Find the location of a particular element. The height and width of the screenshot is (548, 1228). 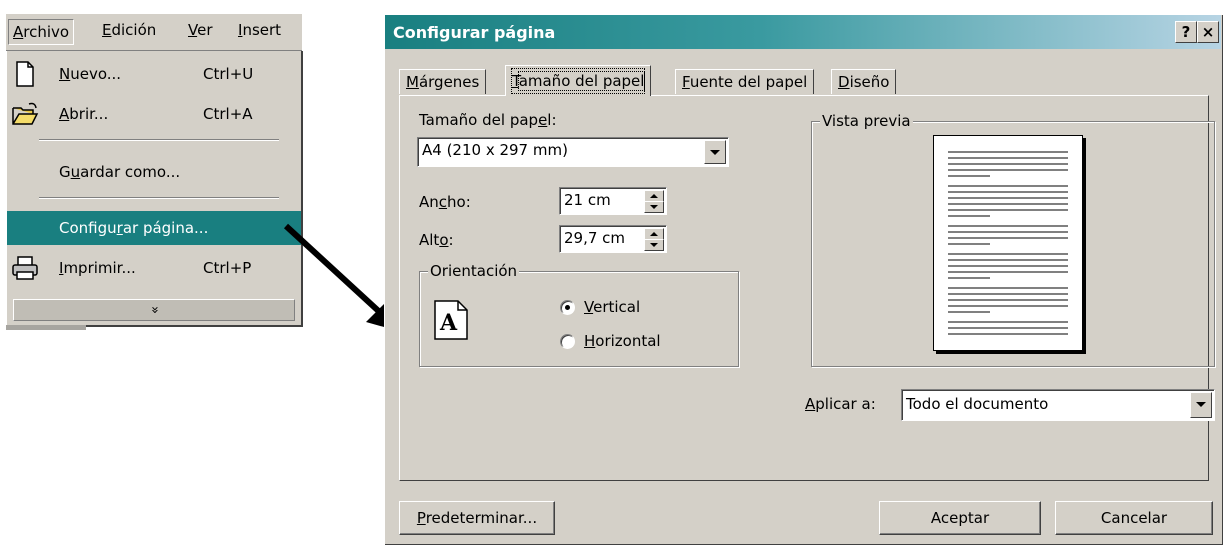

width-value: 21 cm is located at coordinates (587, 200).